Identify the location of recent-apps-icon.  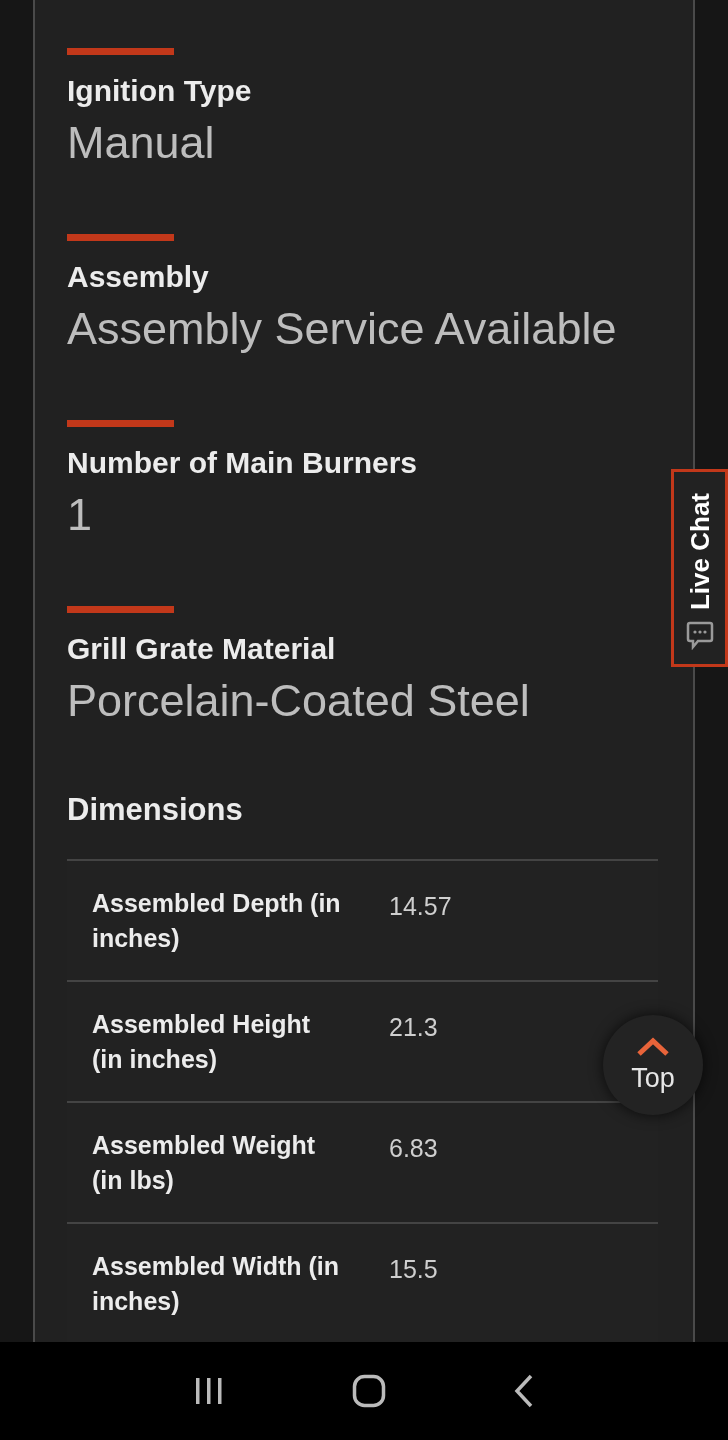
(209, 1391).